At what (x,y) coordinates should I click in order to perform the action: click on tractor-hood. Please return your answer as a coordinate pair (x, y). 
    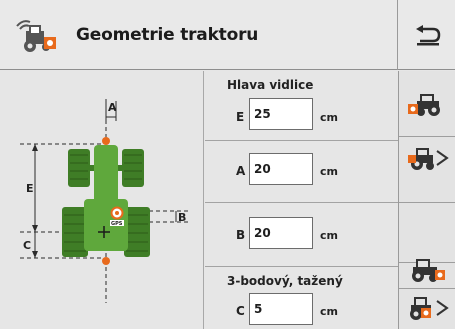
    Looking at the image, I should click on (106, 176).